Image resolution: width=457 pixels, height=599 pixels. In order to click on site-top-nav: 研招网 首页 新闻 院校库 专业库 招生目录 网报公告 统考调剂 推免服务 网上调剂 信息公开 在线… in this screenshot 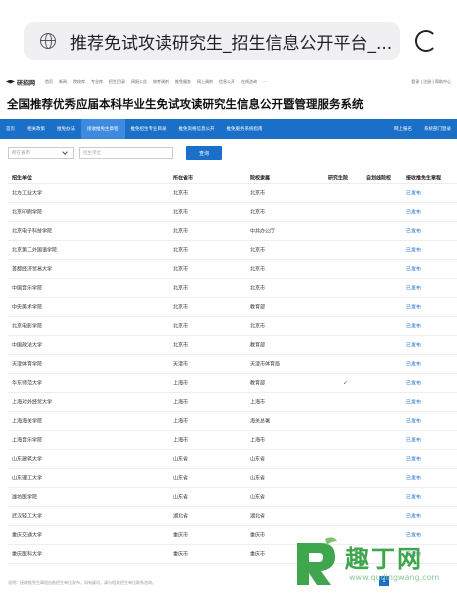, I will do `click(228, 82)`.